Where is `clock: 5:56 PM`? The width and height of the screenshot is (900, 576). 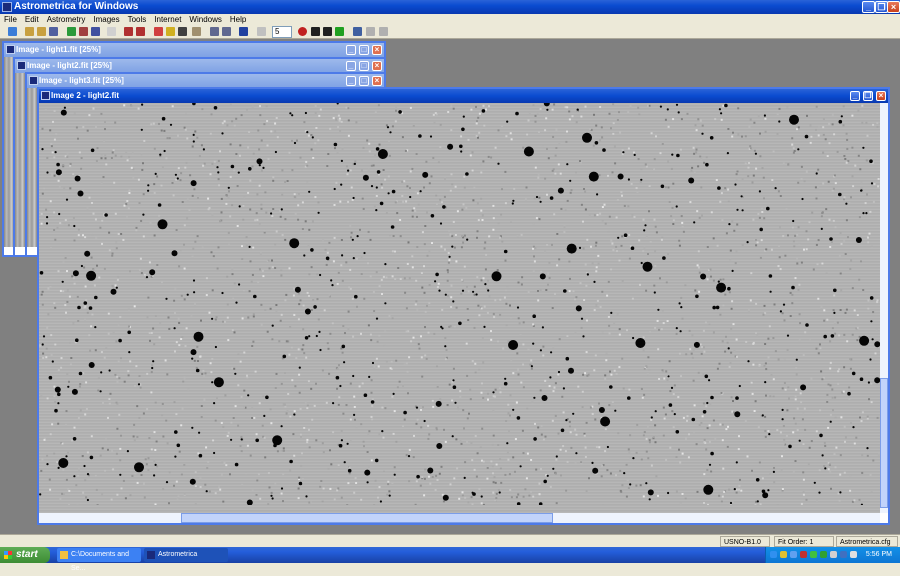 clock: 5:56 PM is located at coordinates (879, 555).